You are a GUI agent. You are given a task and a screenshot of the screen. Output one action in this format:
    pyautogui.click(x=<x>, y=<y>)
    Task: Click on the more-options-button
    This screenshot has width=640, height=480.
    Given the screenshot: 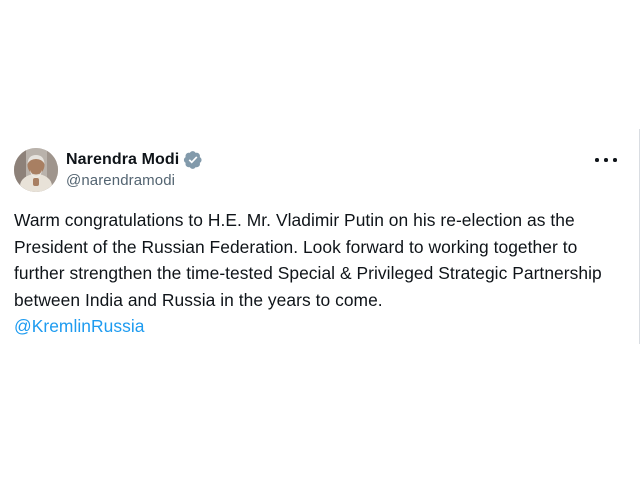 What is the action you would take?
    pyautogui.click(x=606, y=160)
    